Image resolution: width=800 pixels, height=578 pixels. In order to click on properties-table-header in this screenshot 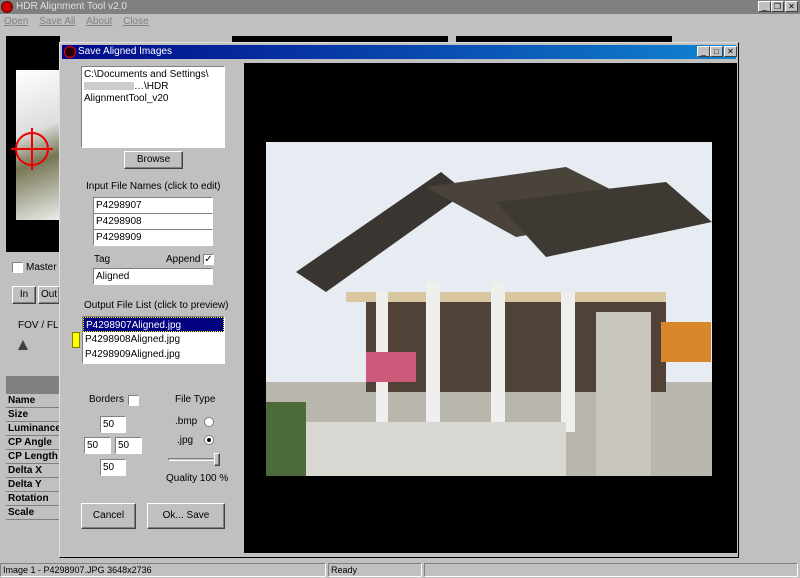, I will do `click(33, 385)`.